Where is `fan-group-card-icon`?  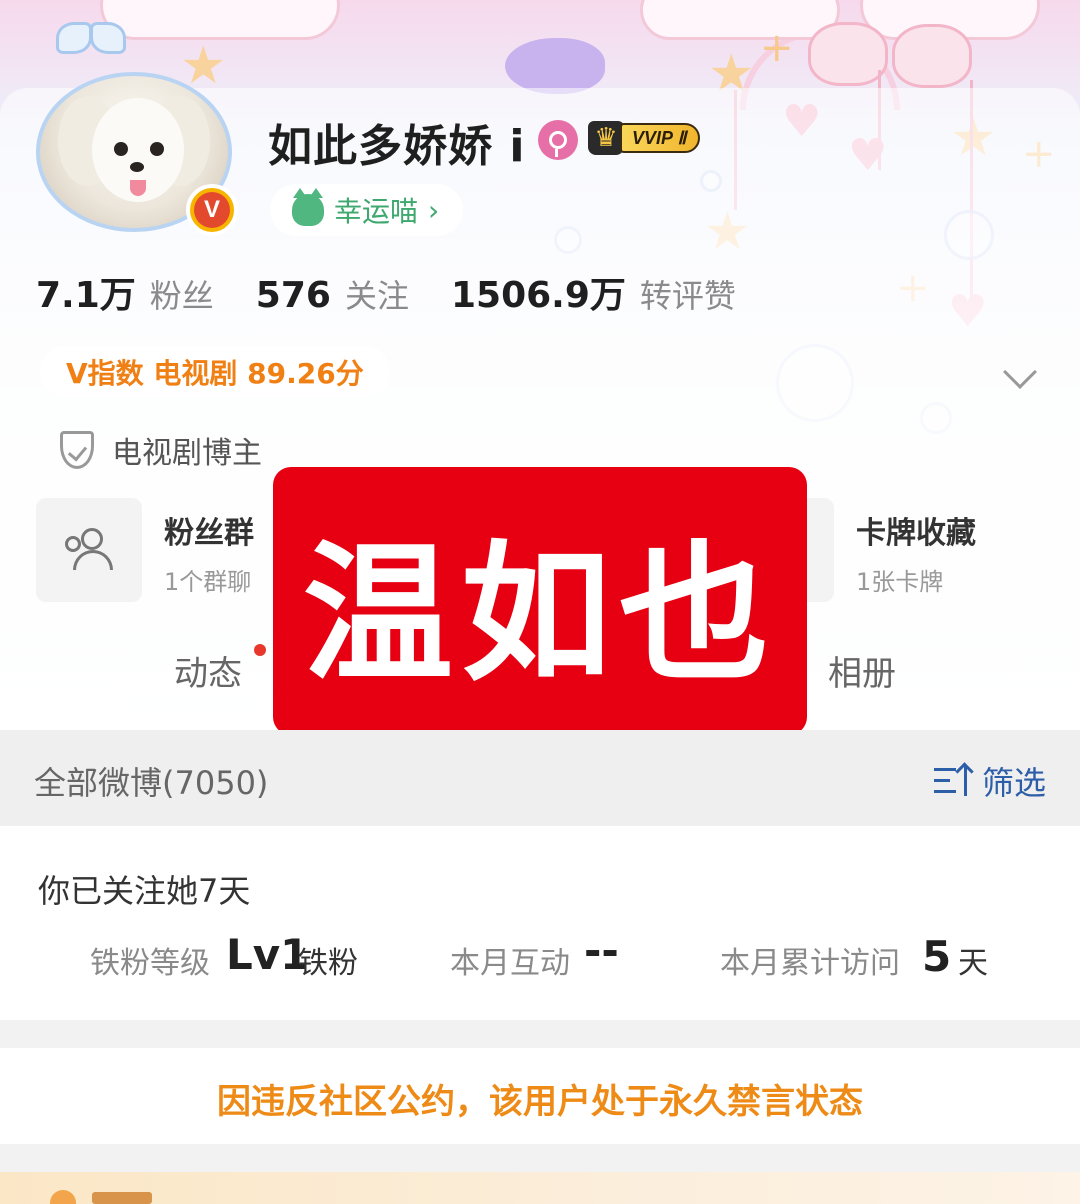
fan-group-card-icon is located at coordinates (89, 550).